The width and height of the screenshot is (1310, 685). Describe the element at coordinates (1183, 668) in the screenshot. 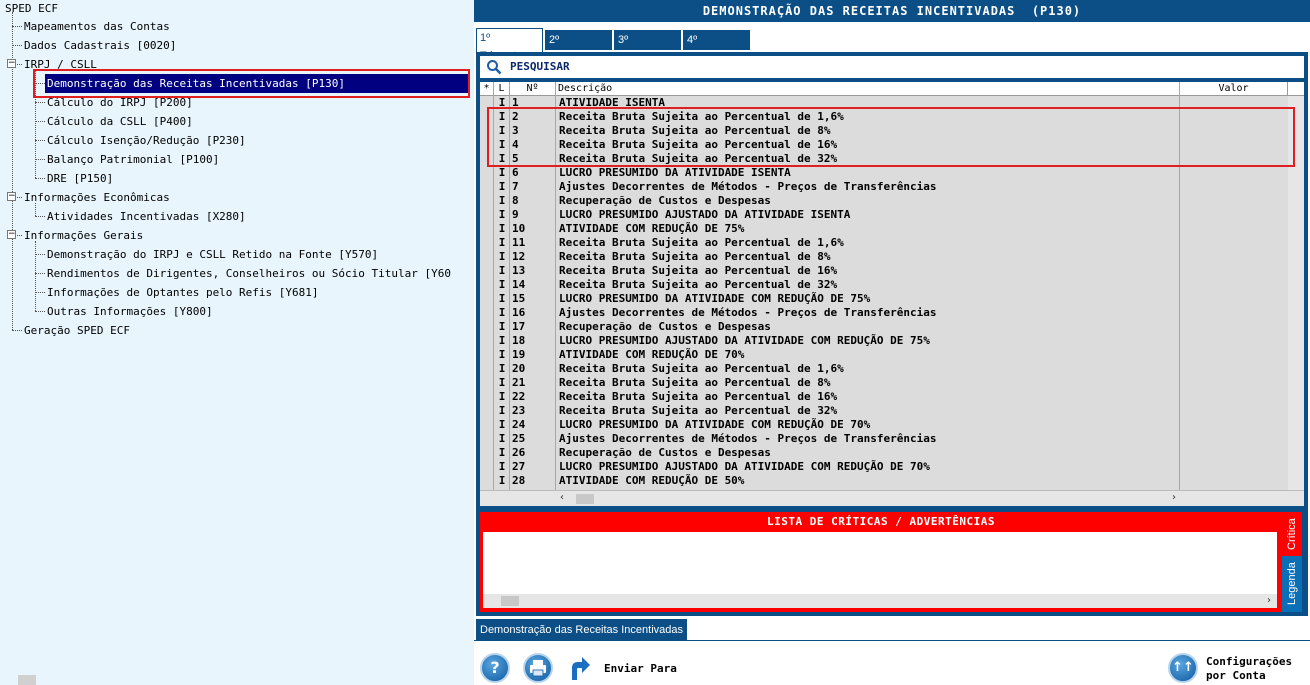

I see `config-button: ↑↑` at that location.